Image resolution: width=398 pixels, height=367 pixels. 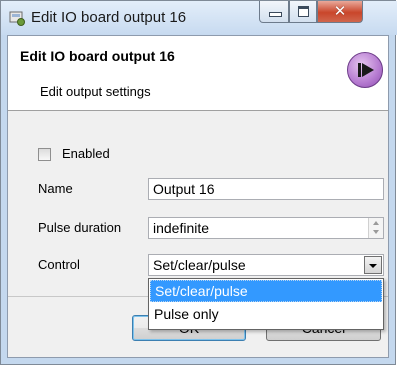 What do you see at coordinates (181, 228) in the screenshot?
I see `pulse-duration-value: indefinite` at bounding box center [181, 228].